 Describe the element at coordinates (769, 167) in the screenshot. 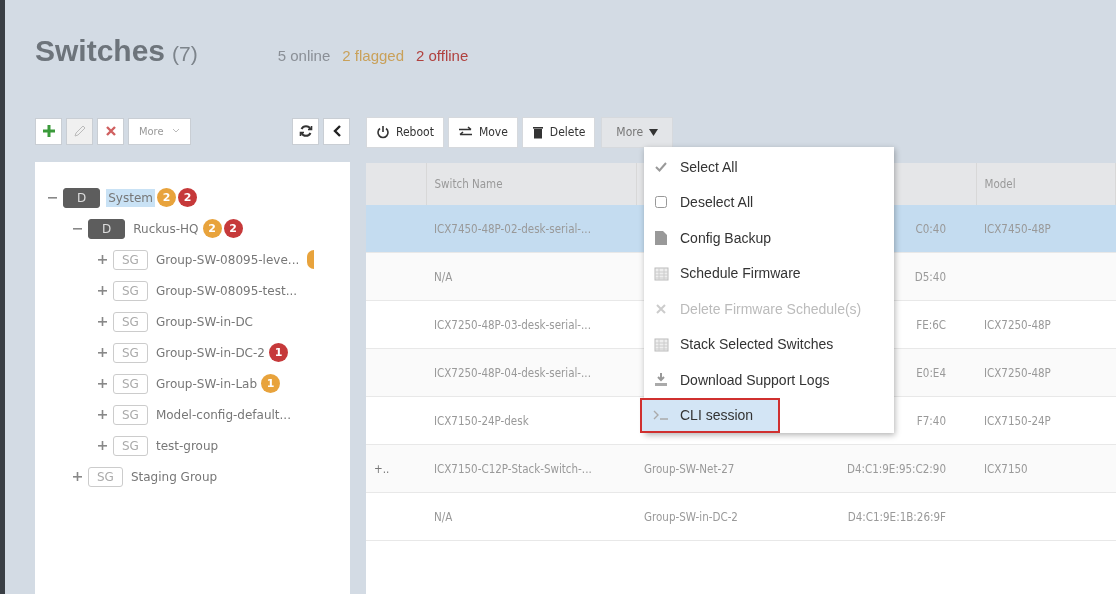

I see `menu-item: Select All` at that location.